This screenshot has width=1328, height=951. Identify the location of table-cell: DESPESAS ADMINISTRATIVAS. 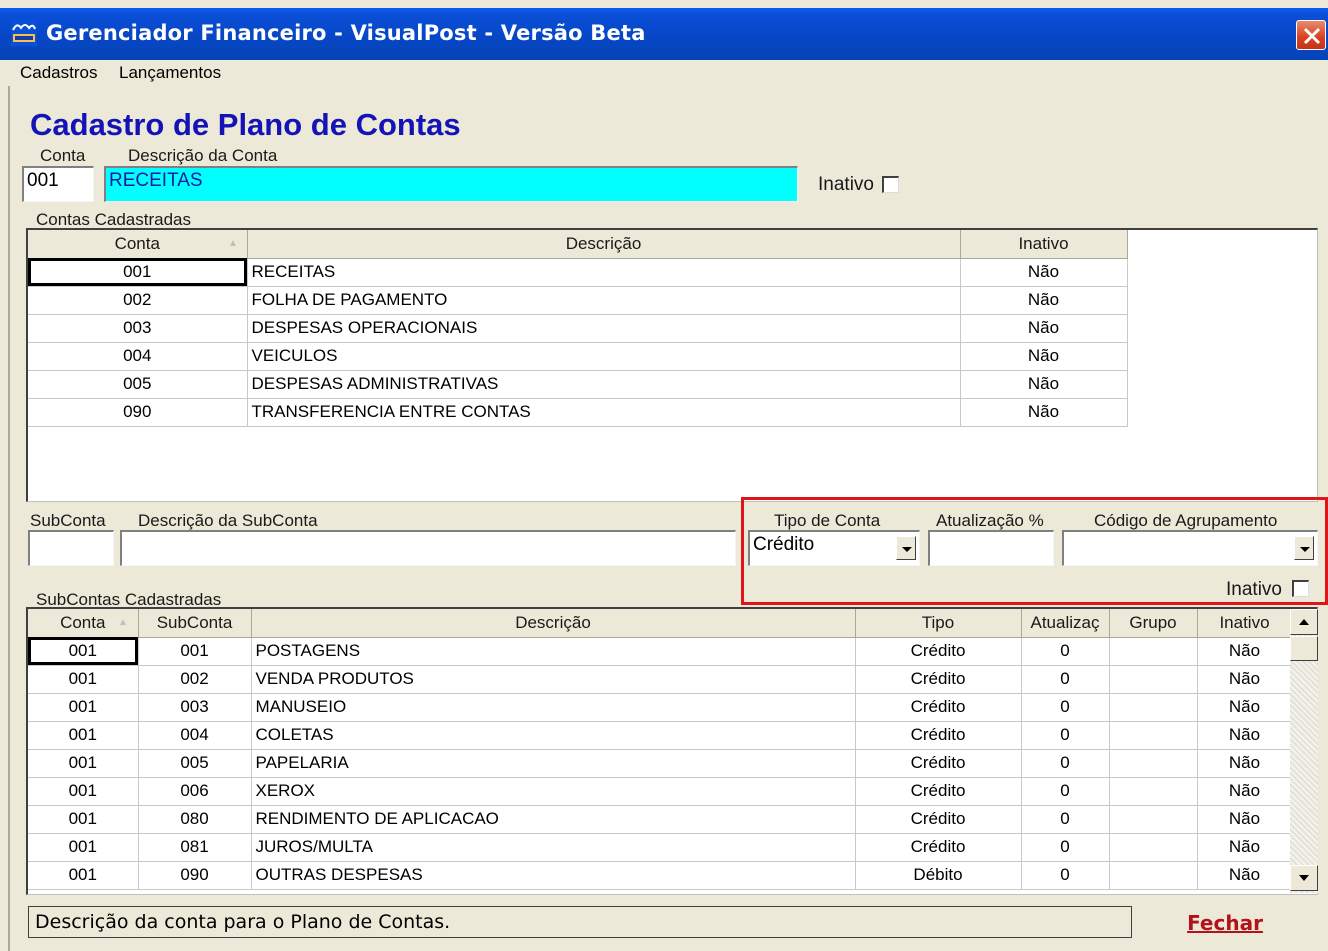
(604, 384).